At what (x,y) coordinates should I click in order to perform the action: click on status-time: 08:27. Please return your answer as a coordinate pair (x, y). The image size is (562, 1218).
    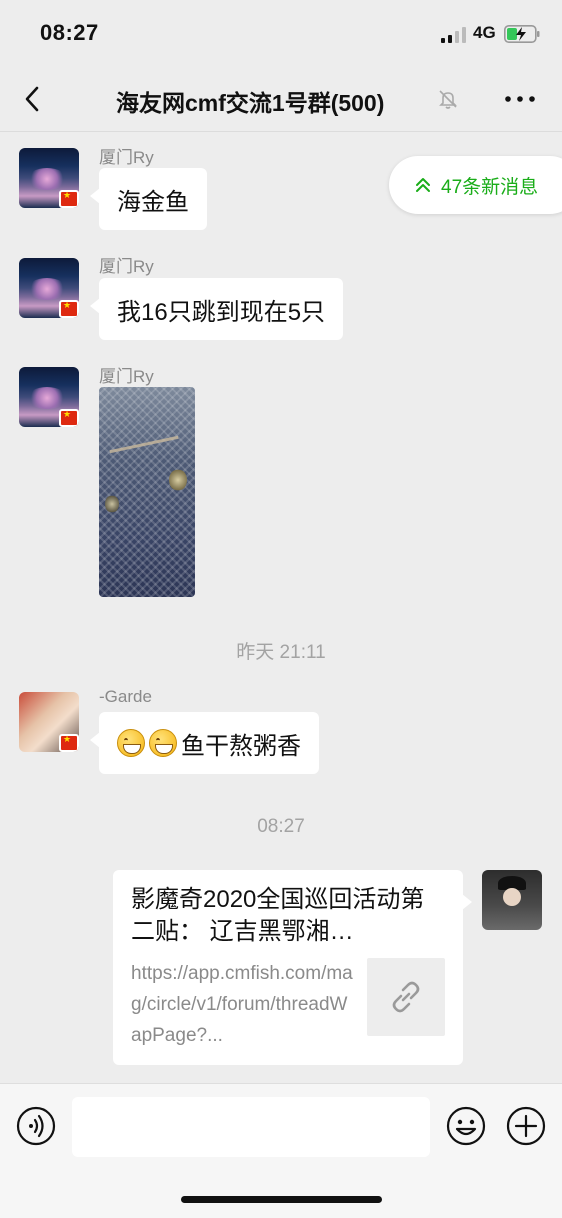
    Looking at the image, I should click on (69, 32).